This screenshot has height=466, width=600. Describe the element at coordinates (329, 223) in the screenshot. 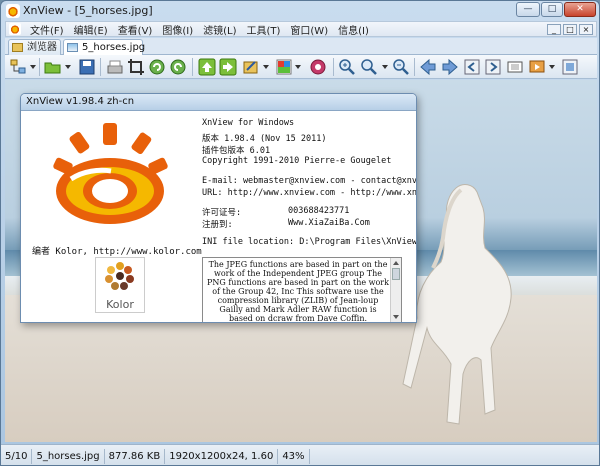

I see `registered-value: Www.XiaZaiBa.Com` at that location.